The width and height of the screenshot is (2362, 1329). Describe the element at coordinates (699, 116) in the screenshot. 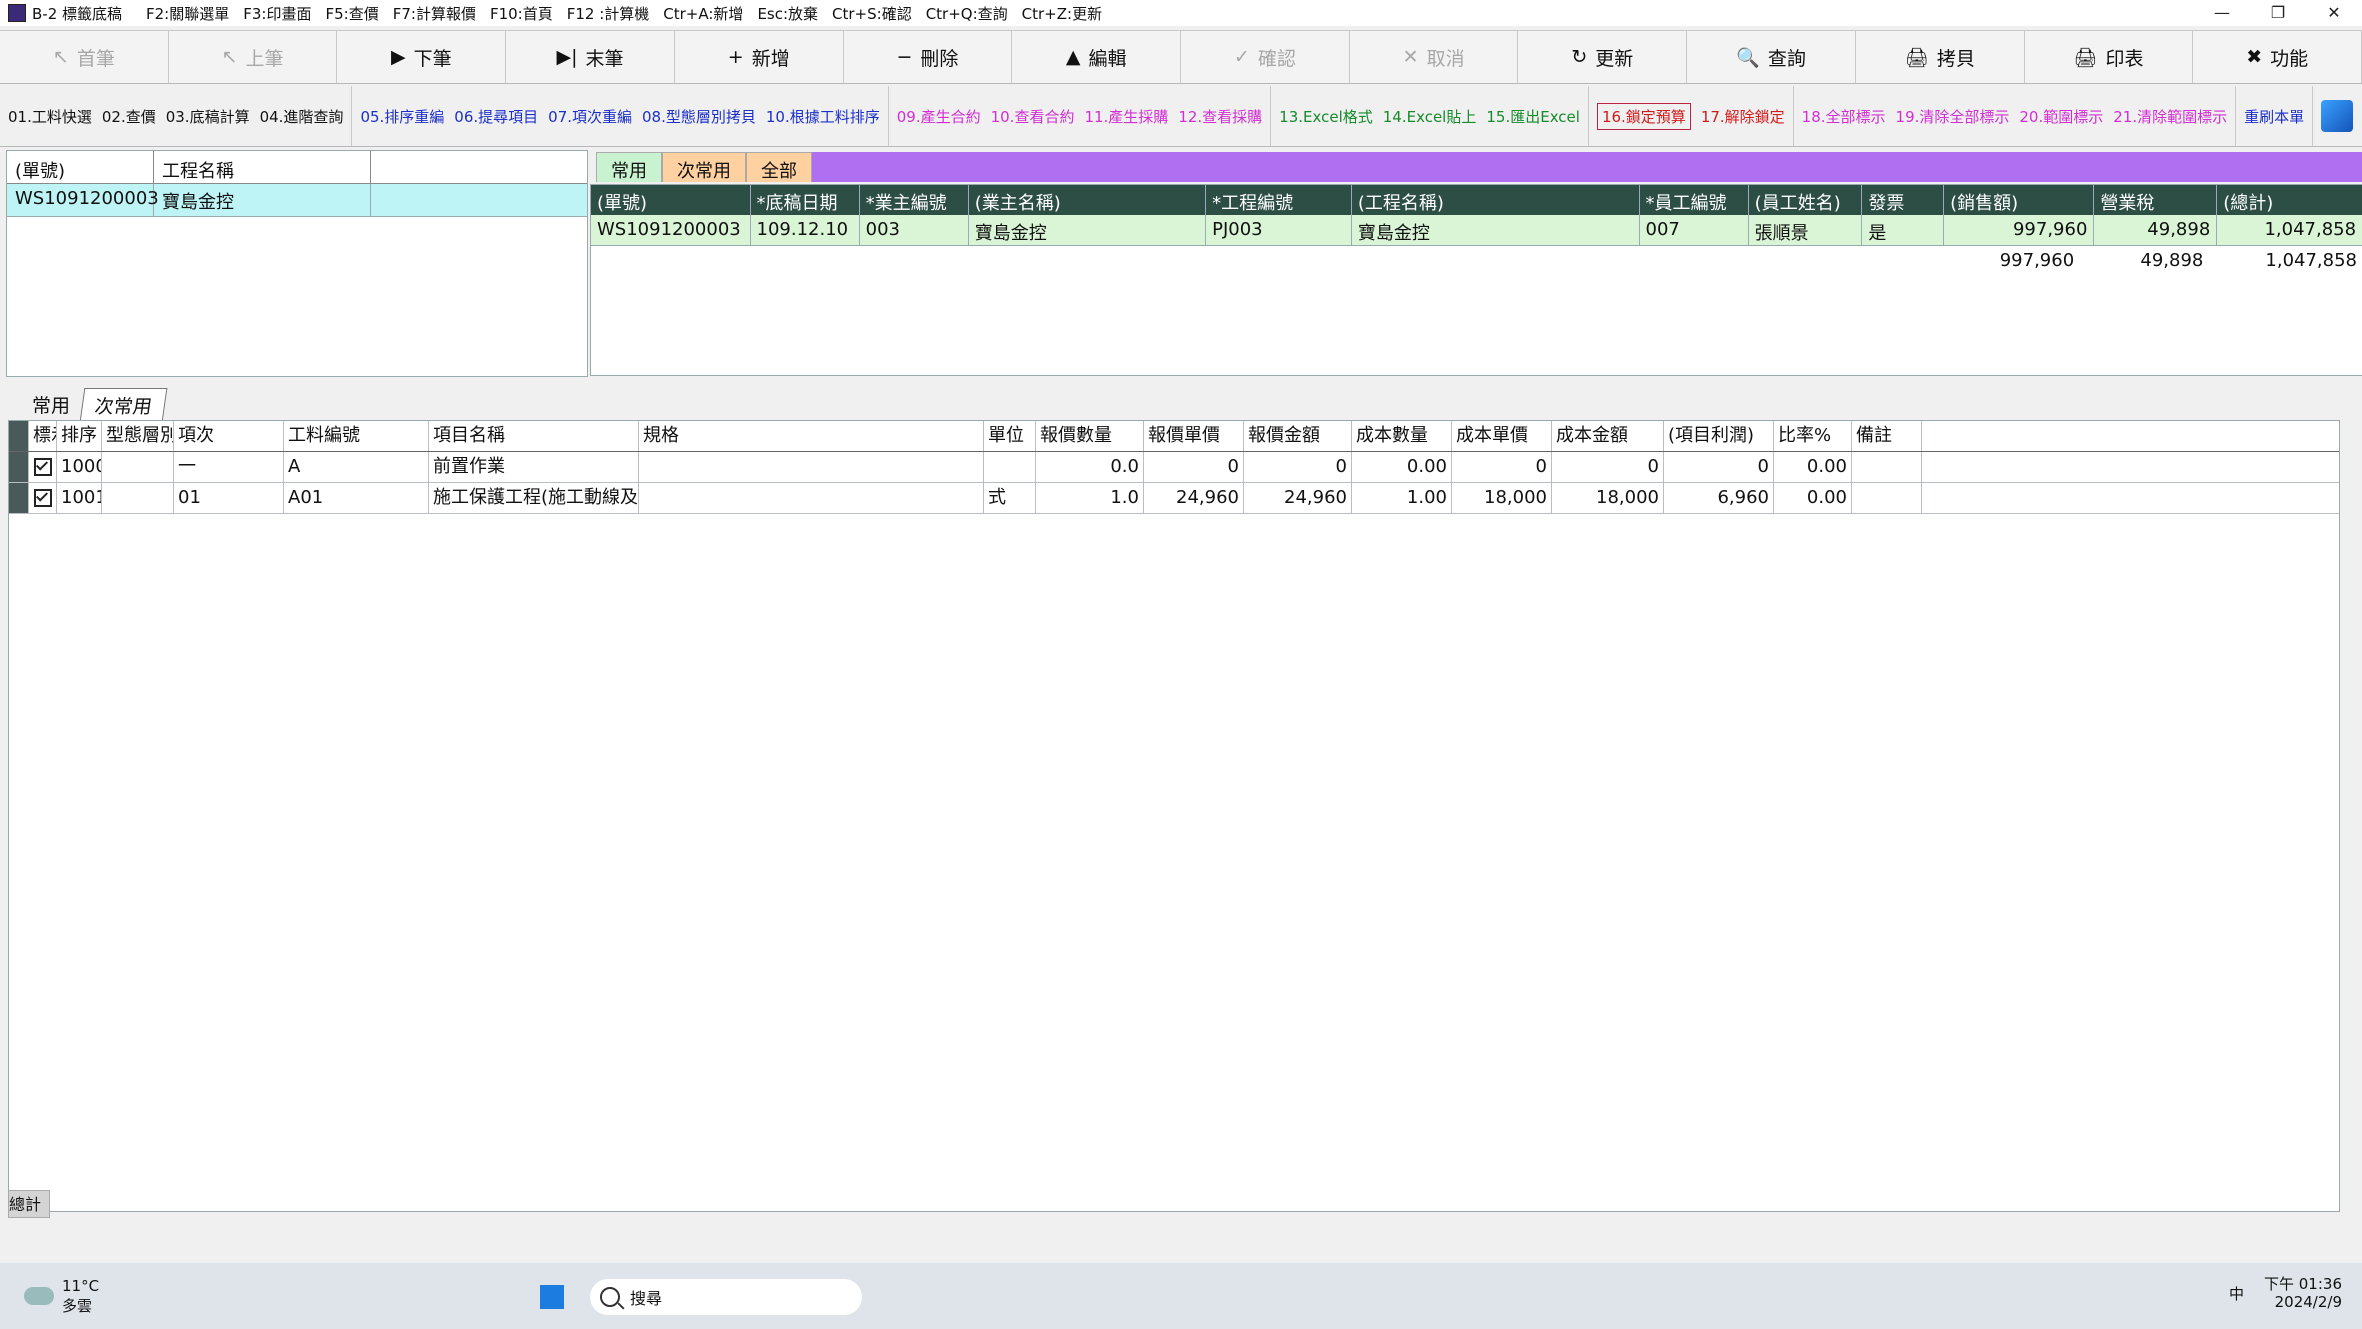

I see `menu-item: 08.型態層別拷貝` at that location.